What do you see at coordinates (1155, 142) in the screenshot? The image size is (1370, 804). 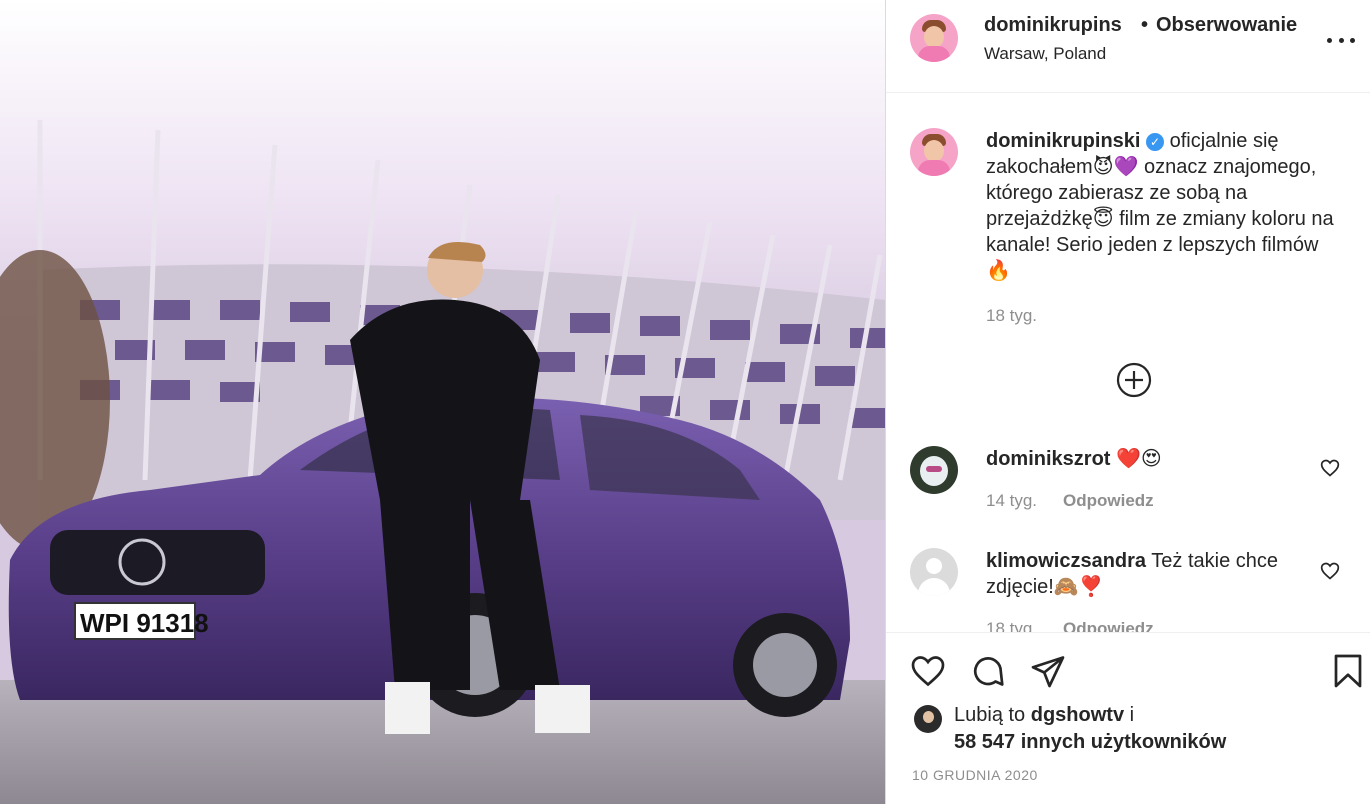 I see `verified-badge-icon: ✓` at bounding box center [1155, 142].